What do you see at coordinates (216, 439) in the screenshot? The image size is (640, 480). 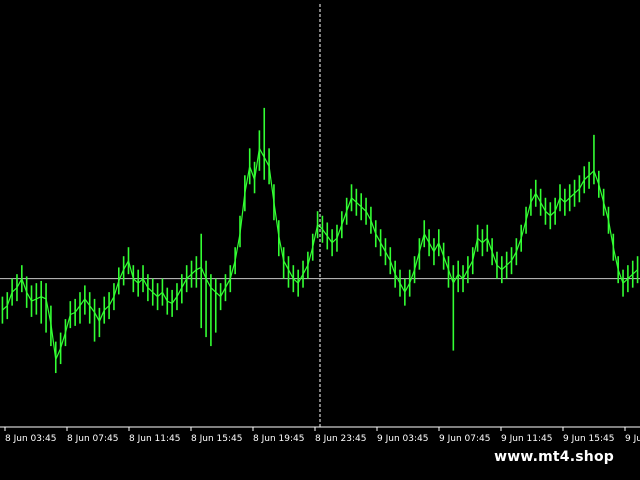 I see `x-tick-label: 8 Jun 15:45` at bounding box center [216, 439].